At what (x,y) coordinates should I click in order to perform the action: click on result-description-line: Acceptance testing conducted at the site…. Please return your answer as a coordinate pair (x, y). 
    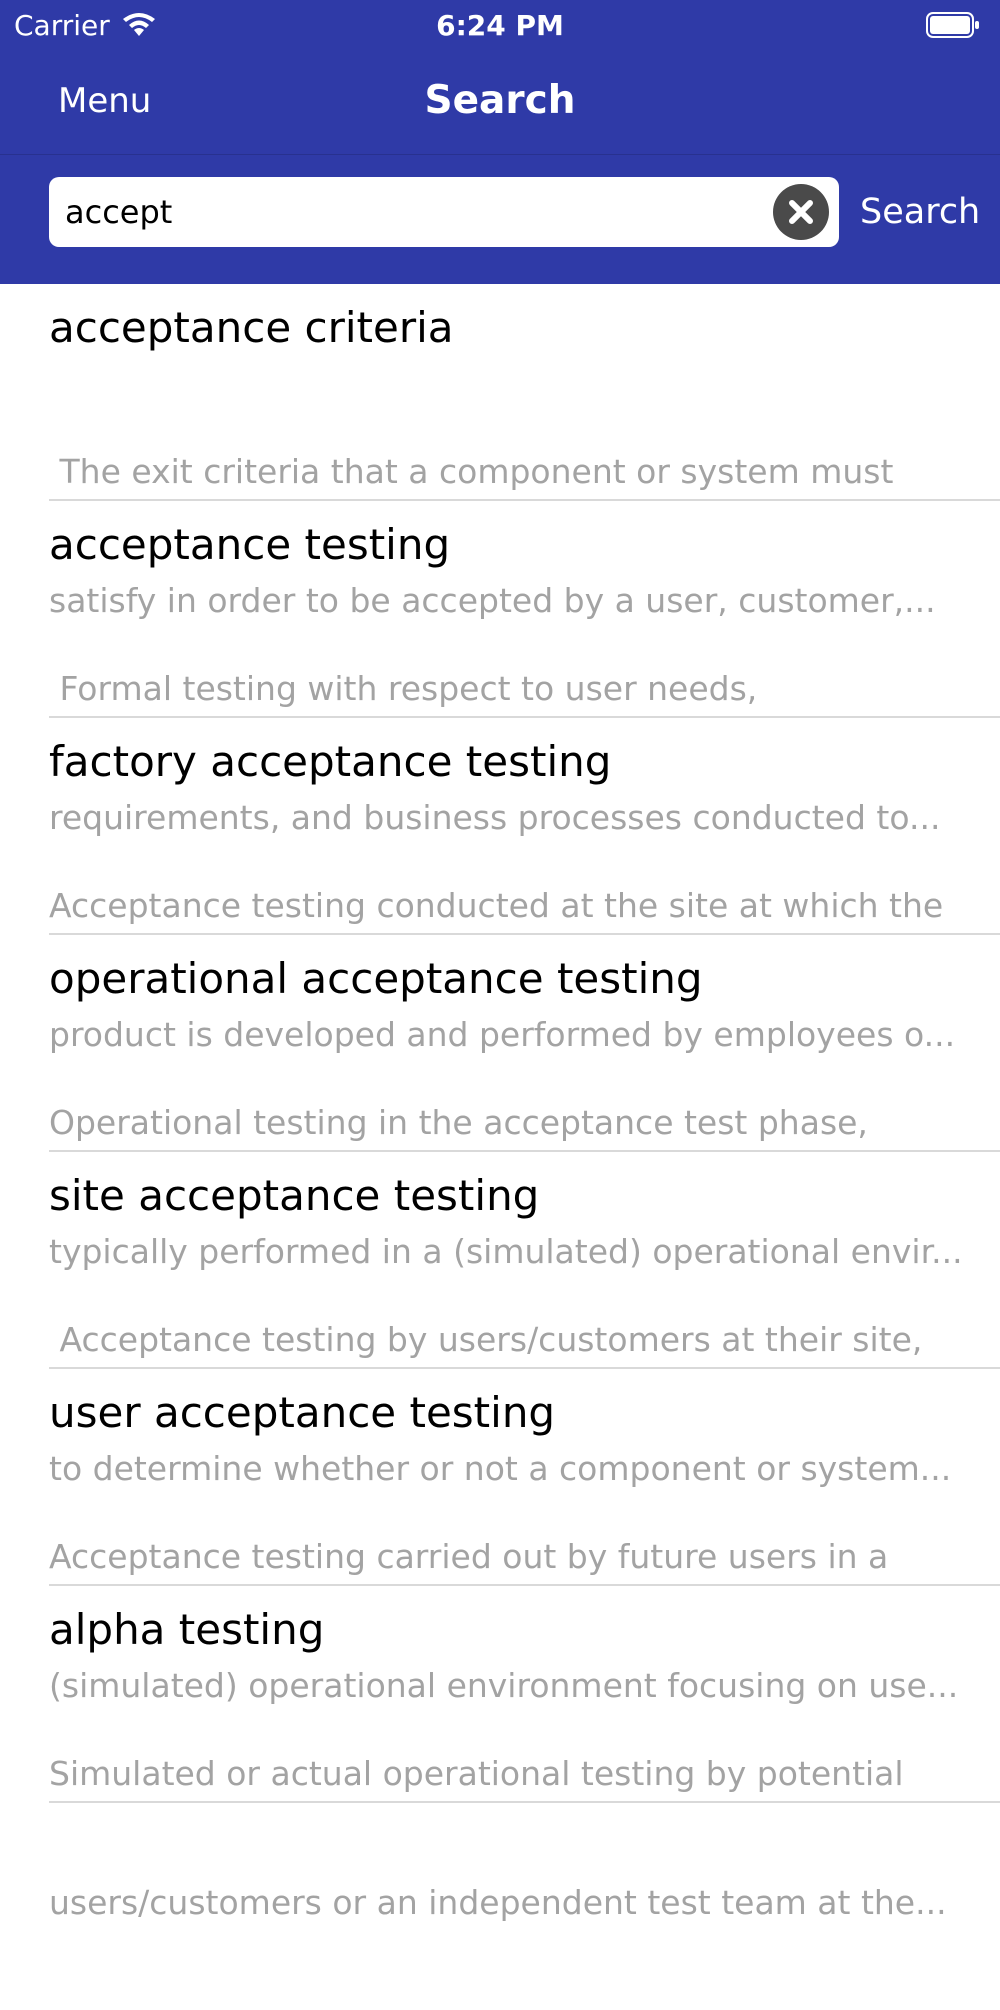
    Looking at the image, I should click on (496, 905).